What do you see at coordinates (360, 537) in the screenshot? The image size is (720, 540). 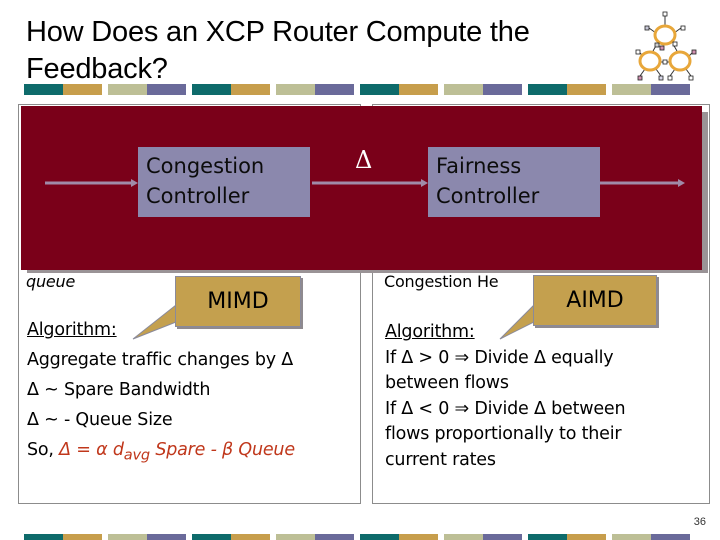 I see `bottom-color-stripe` at bounding box center [360, 537].